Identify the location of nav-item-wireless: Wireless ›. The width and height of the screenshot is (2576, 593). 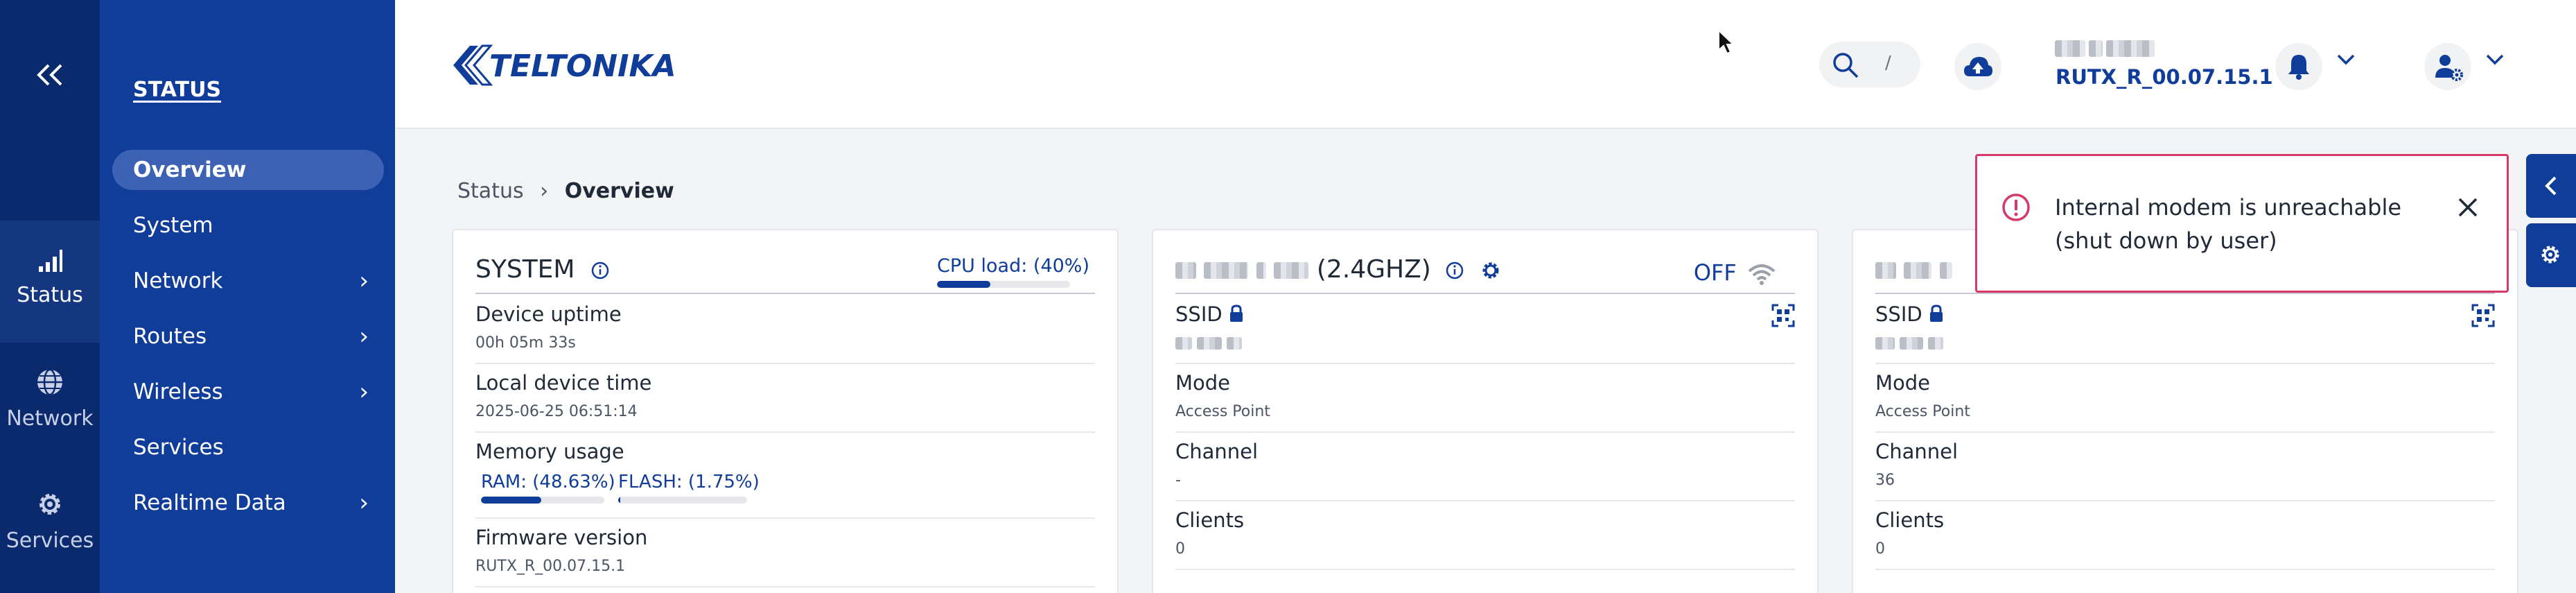
(248, 392).